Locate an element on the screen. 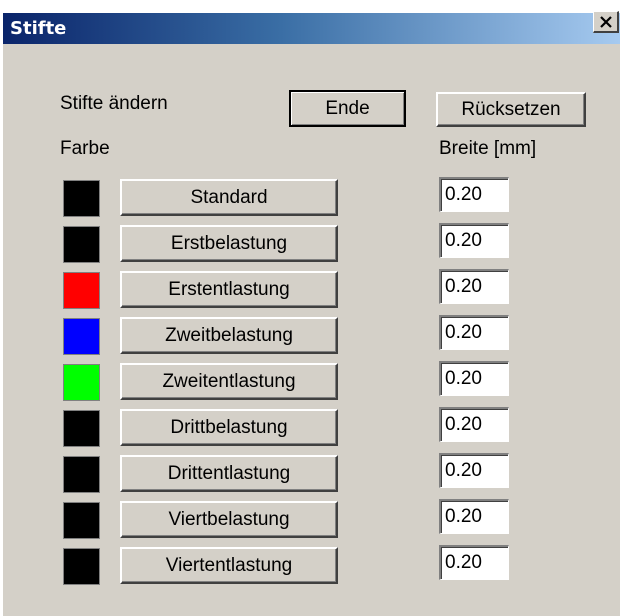 This screenshot has height=616, width=620. width-input-zweitentlastung is located at coordinates (474, 378).